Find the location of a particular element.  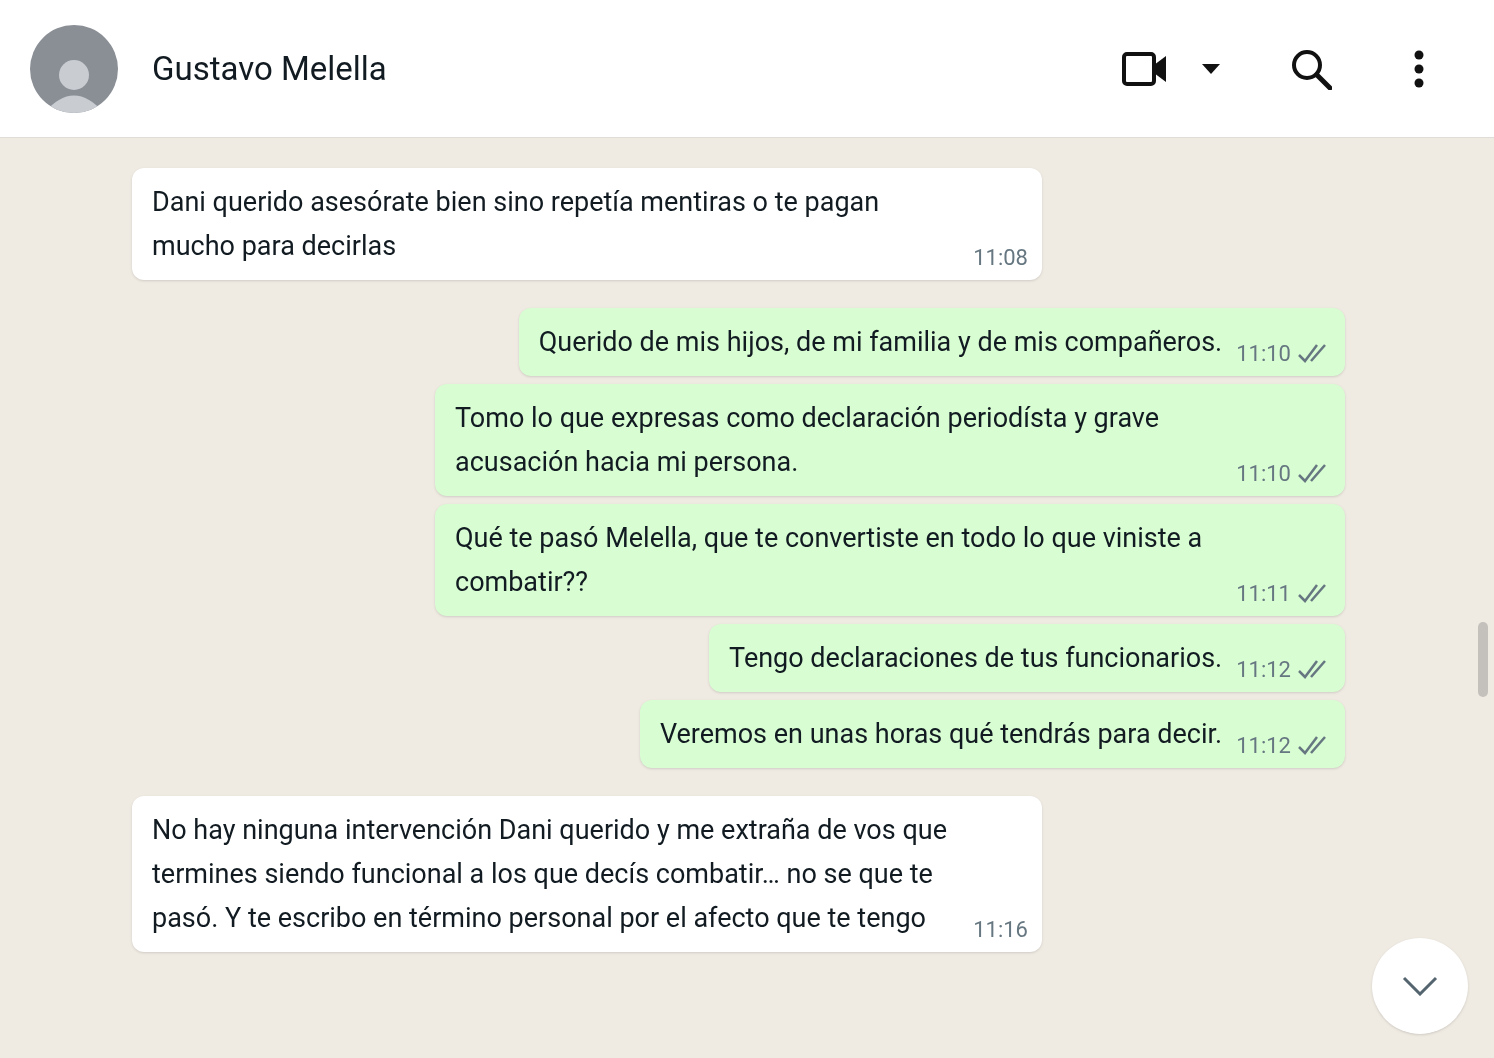

chevron-down-icon is located at coordinates (1420, 986).